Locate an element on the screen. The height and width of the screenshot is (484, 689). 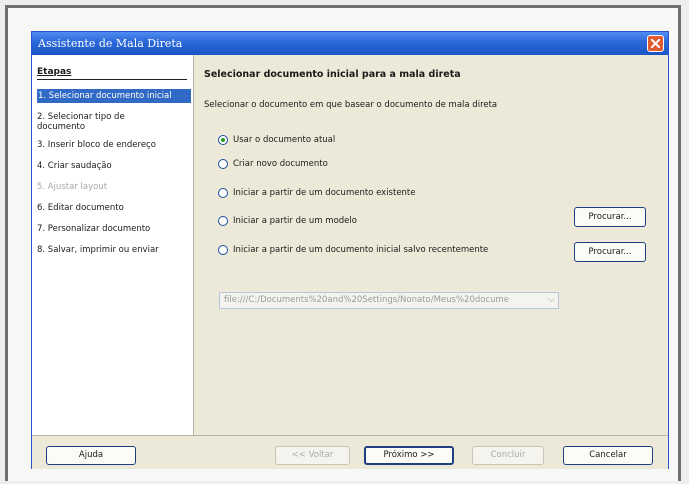
step-insert-address: 3. Inserir bloco de endereço is located at coordinates (113, 145).